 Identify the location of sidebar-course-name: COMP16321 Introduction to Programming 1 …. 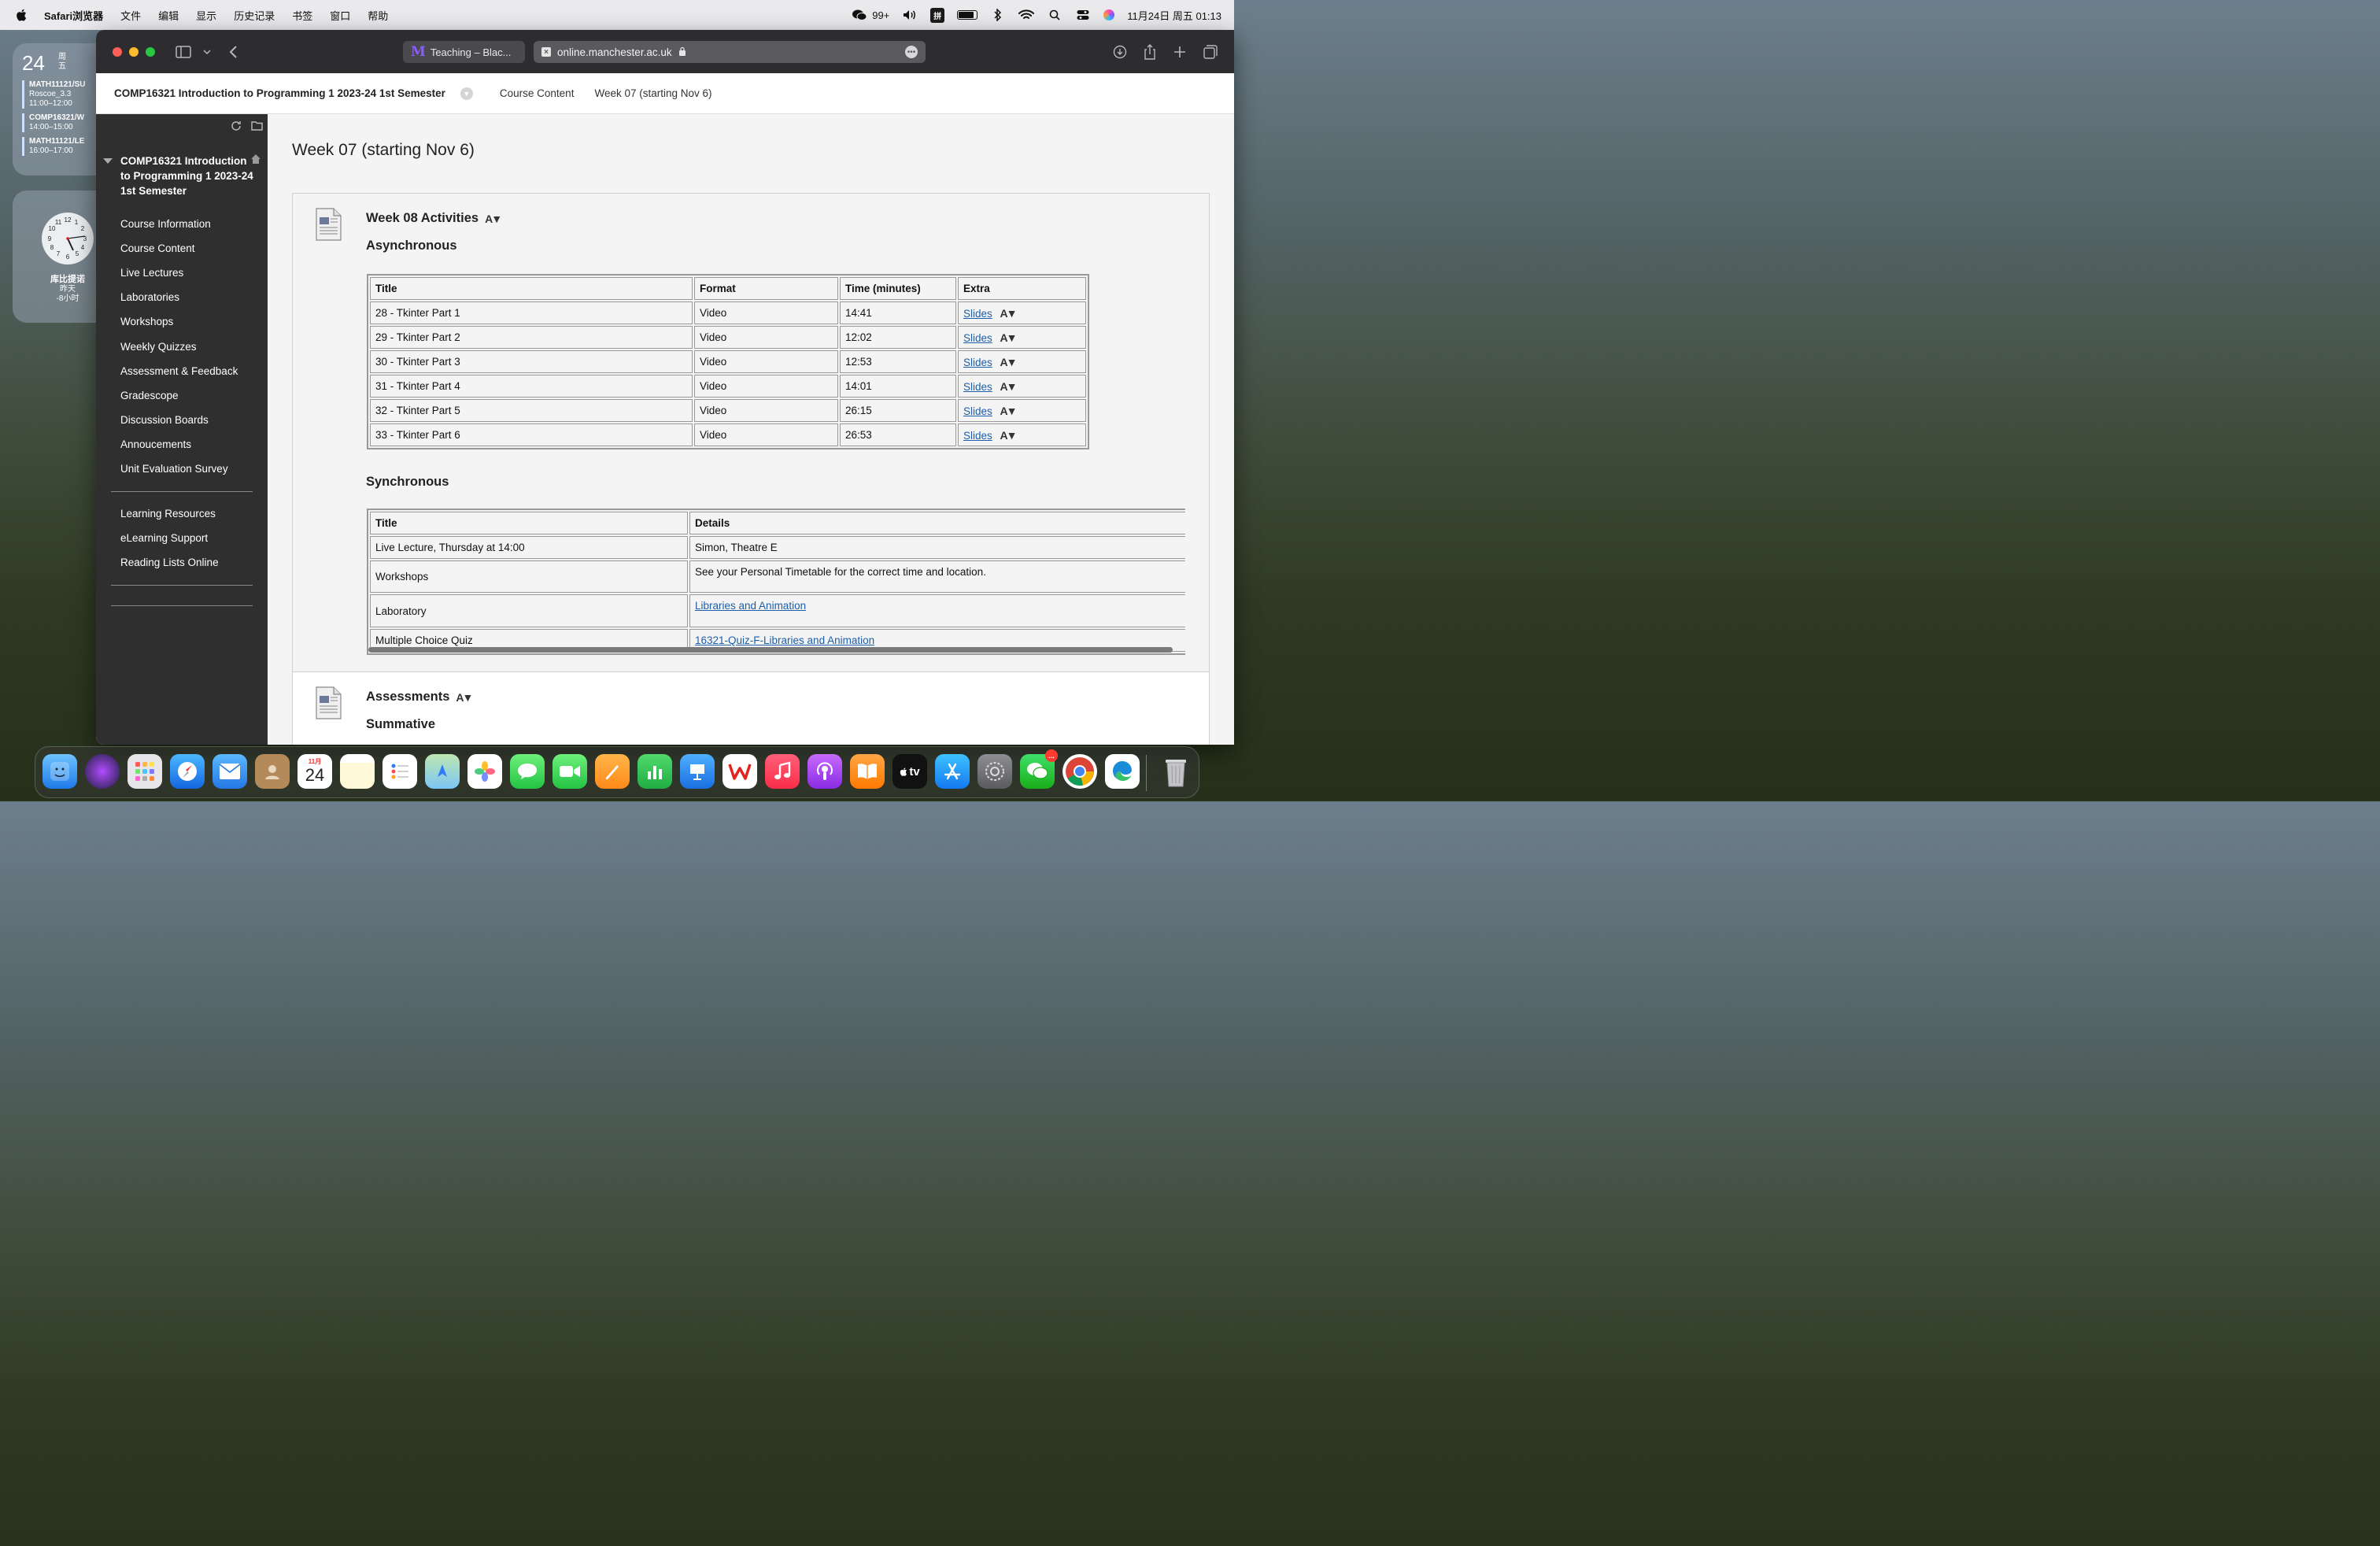
(187, 175).